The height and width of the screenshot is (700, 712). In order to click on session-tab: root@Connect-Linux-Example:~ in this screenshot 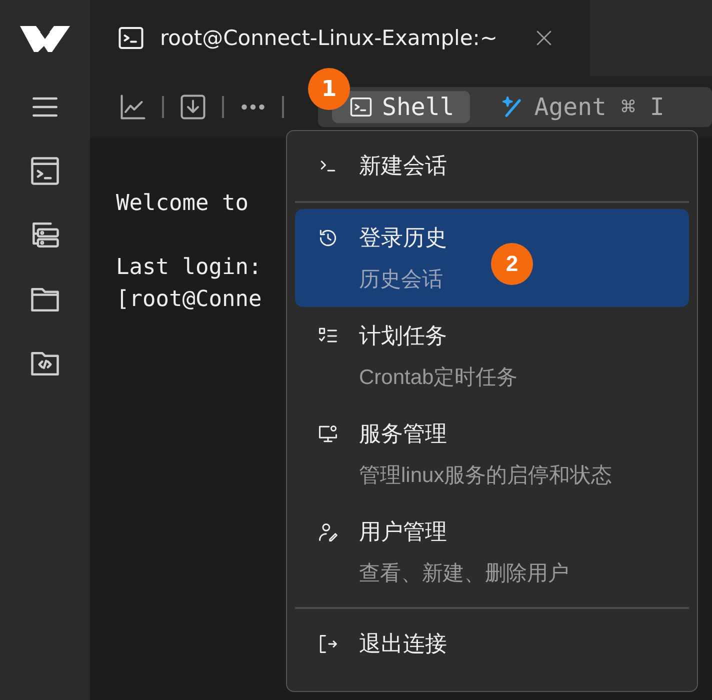, I will do `click(340, 38)`.